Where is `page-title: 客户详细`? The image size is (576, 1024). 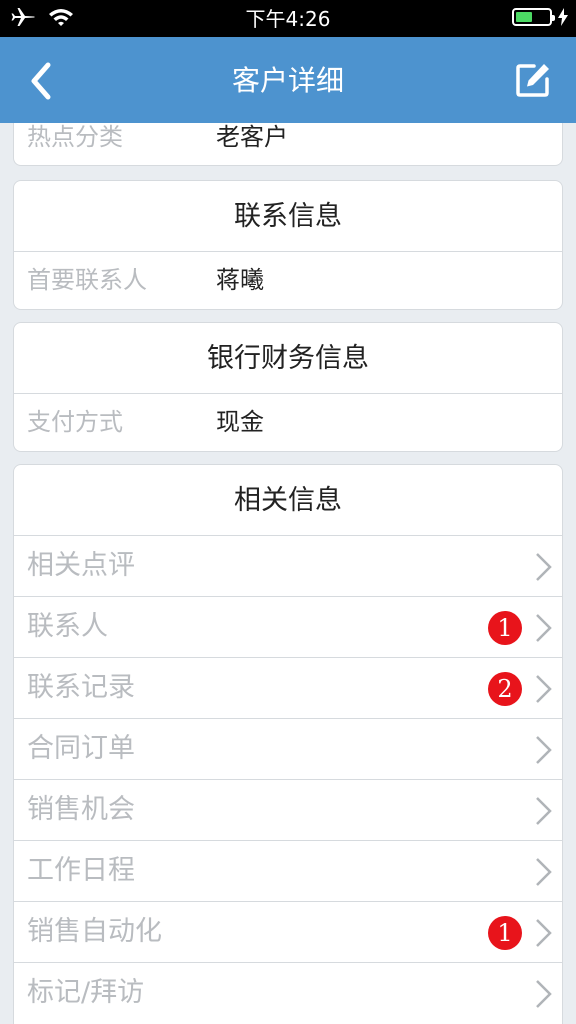
page-title: 客户详细 is located at coordinates (287, 80).